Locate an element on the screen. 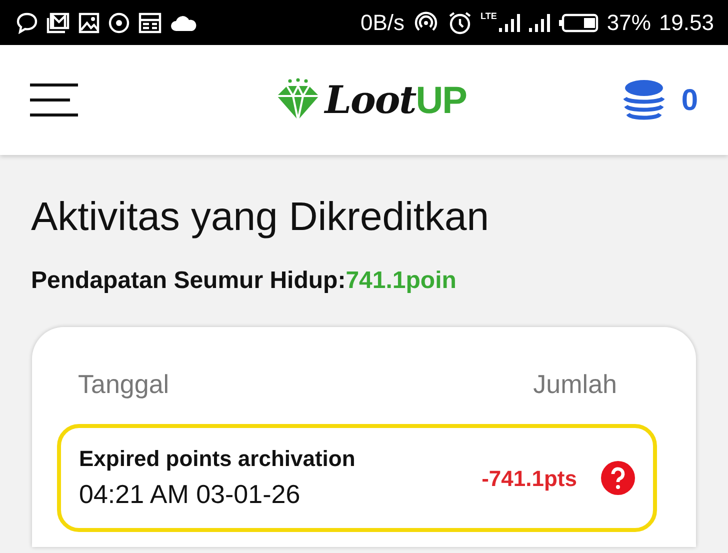 Image resolution: width=728 pixels, height=553 pixels. cloud-icon is located at coordinates (184, 23).